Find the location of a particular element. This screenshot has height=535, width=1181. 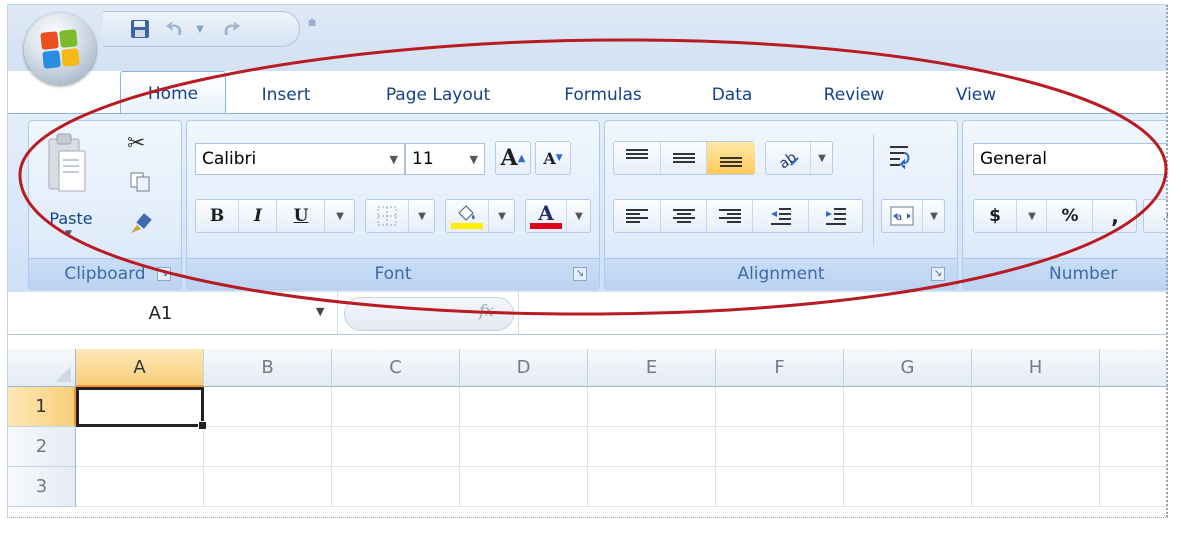

office-button is located at coordinates (60, 49).